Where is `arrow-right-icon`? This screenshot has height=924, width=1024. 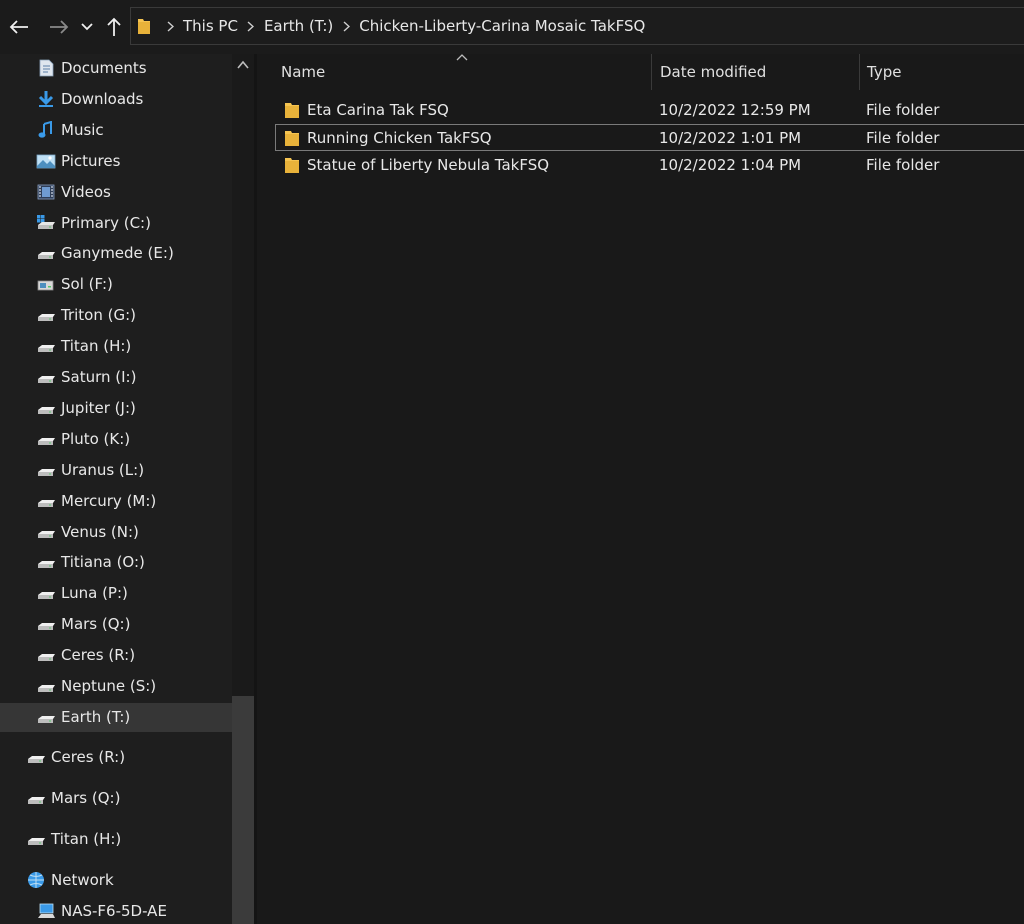 arrow-right-icon is located at coordinates (59, 27).